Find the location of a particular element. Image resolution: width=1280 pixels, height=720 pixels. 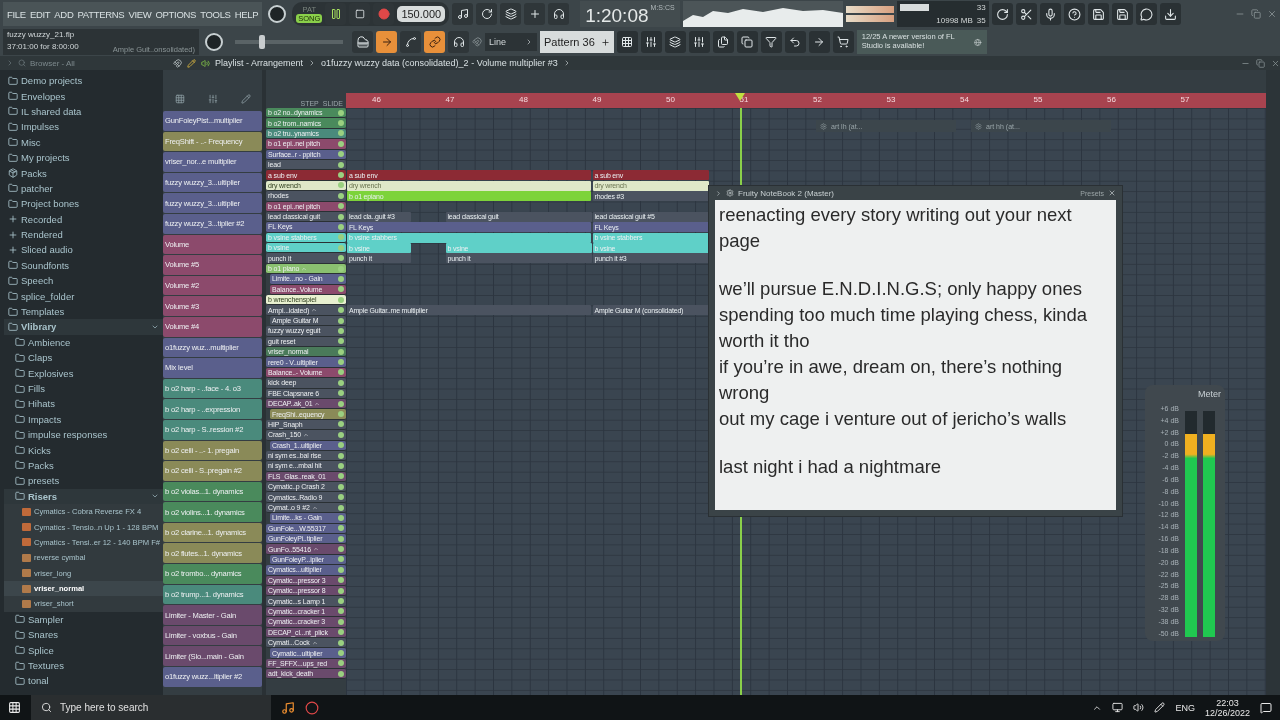

browser-item: Templates is located at coordinates (83, 311).